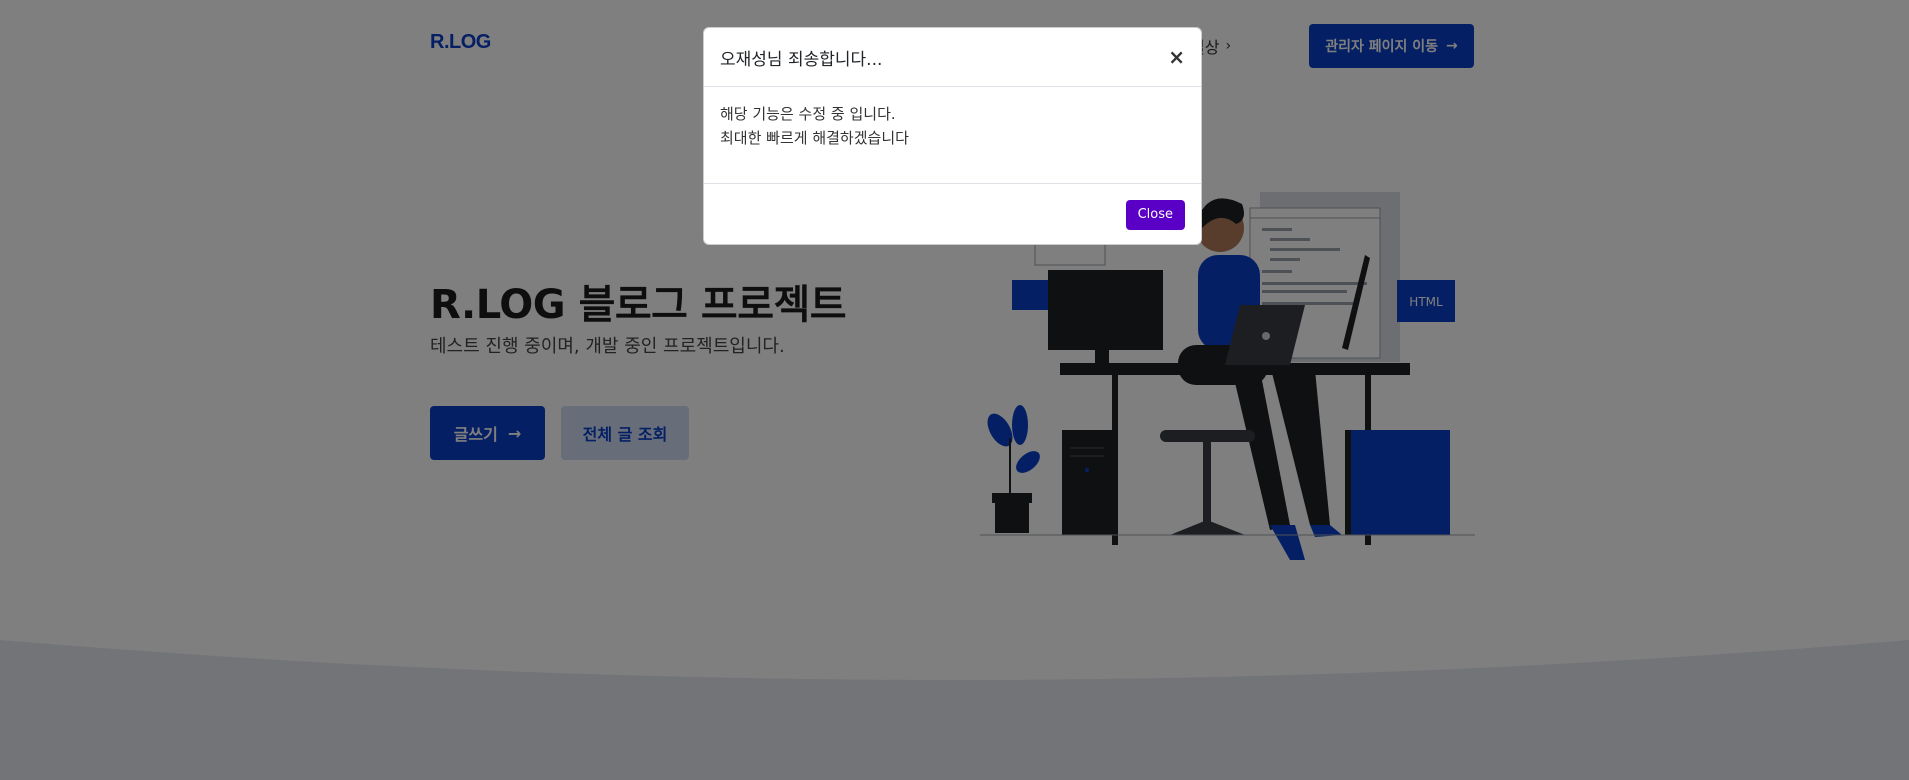  Describe the element at coordinates (1155, 214) in the screenshot. I see `close-button: Close` at that location.